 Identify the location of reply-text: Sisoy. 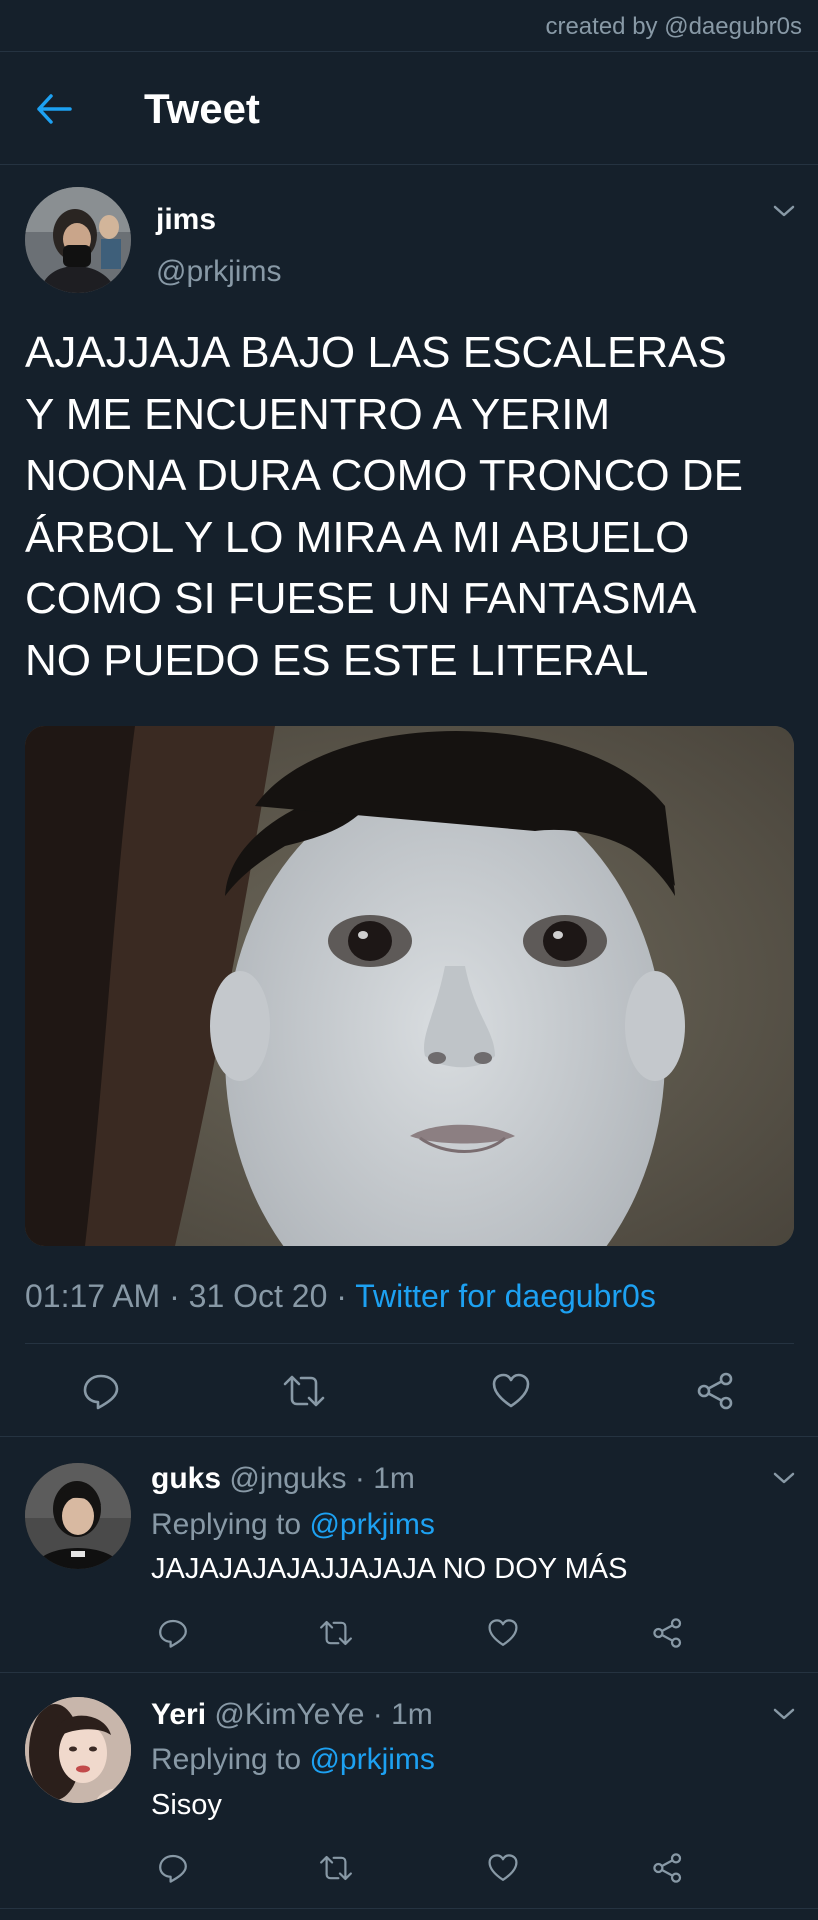
(186, 1805).